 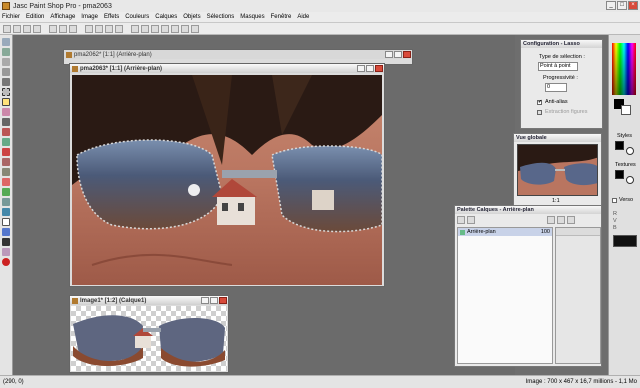 What do you see at coordinates (6, 162) in the screenshot?
I see `retouch-icon` at bounding box center [6, 162].